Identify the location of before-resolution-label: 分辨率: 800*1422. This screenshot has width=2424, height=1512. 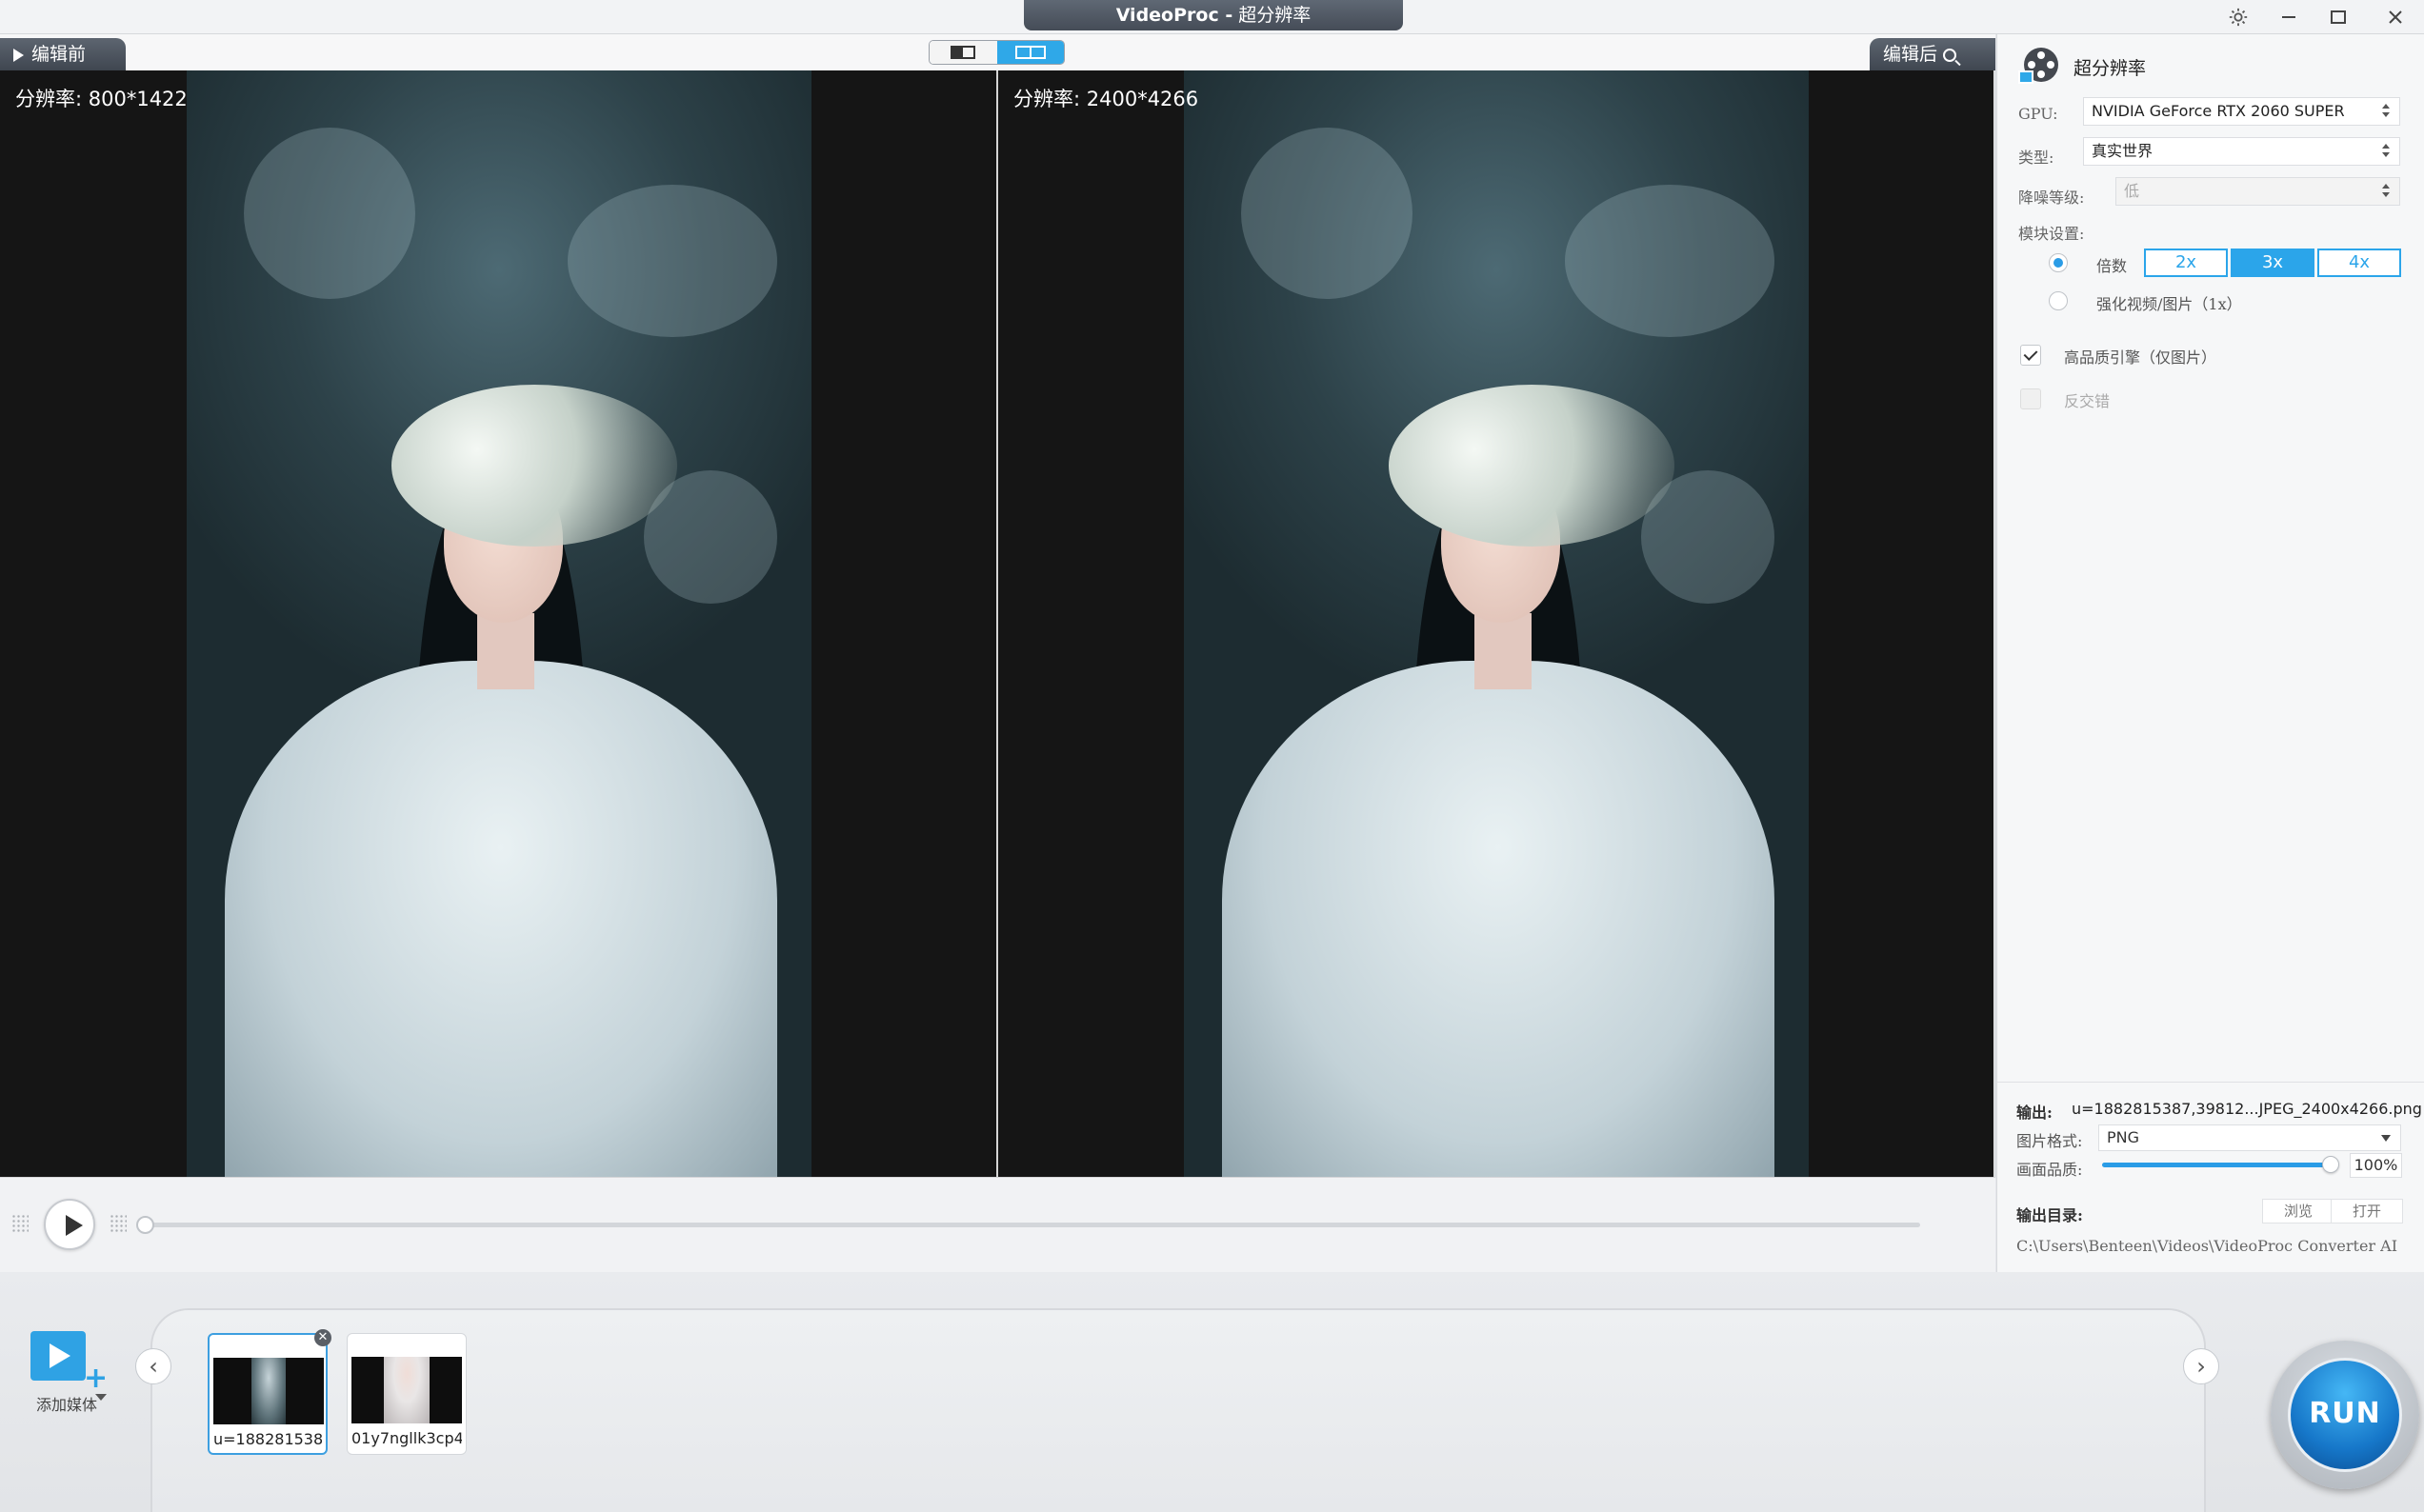
(101, 99).